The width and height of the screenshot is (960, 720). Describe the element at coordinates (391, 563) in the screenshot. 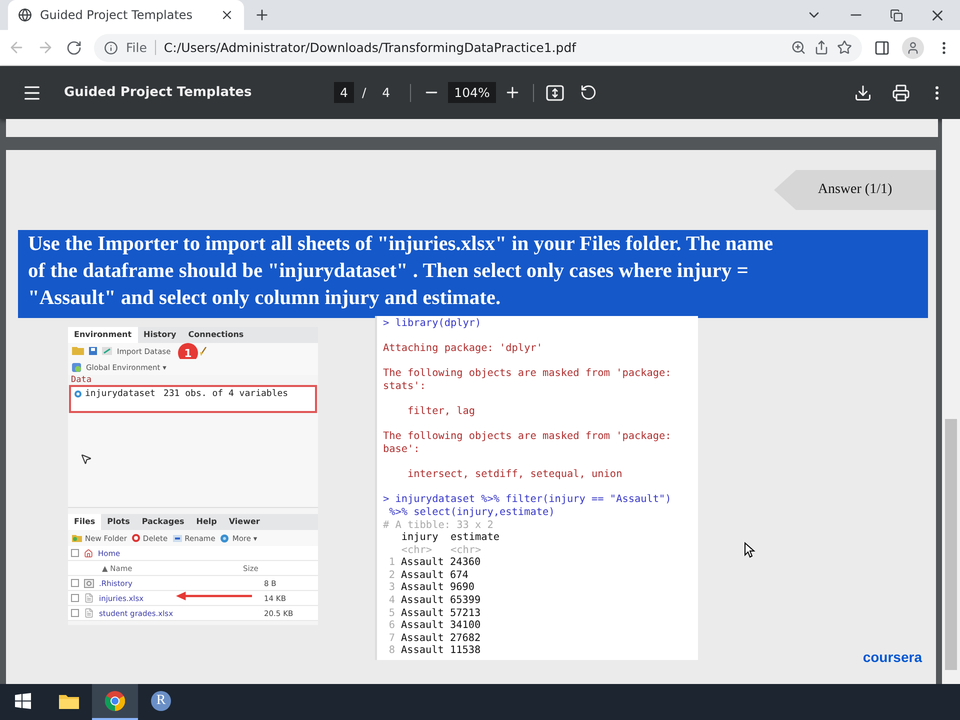

I see `row-index: 1` at that location.